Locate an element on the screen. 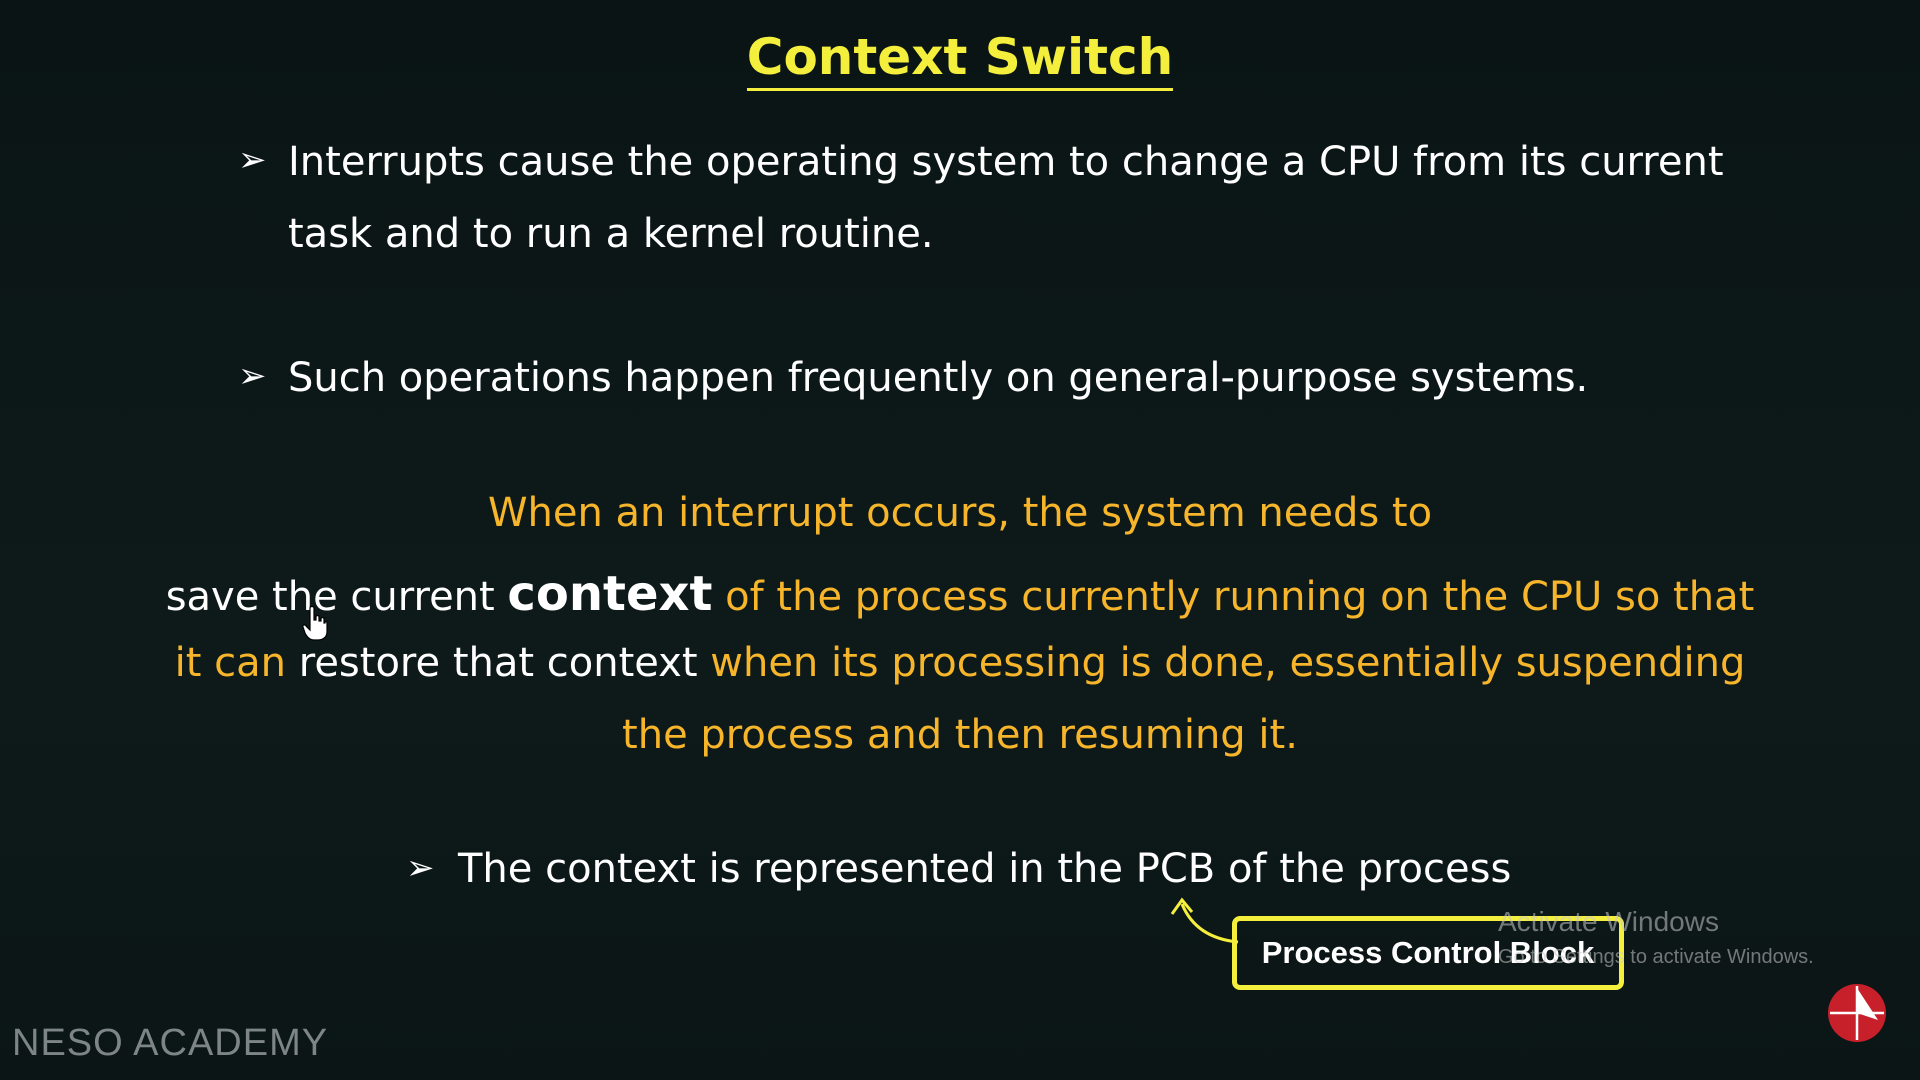  slide-title: Context Switch is located at coordinates (960, 59).